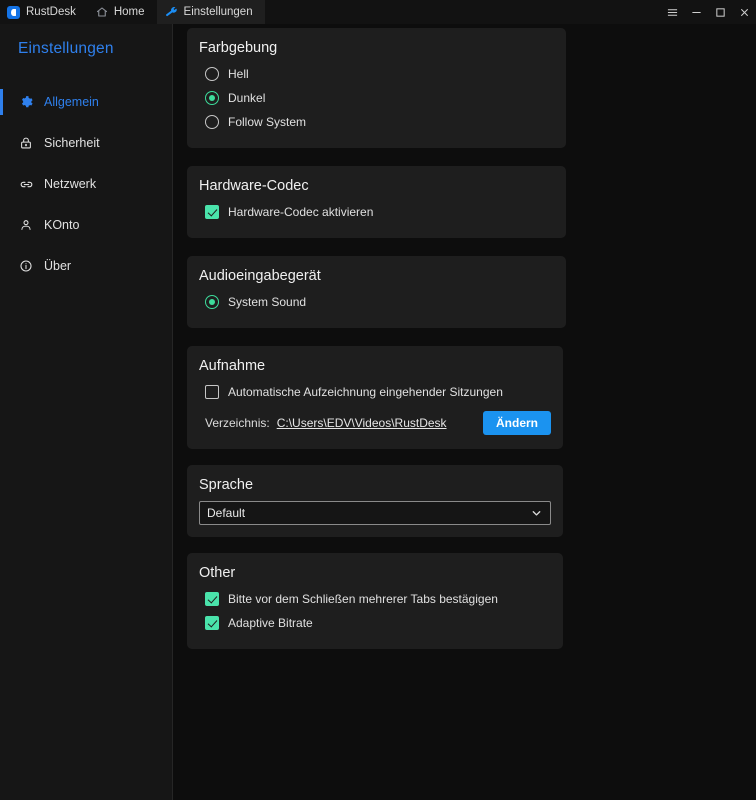 This screenshot has width=756, height=800. I want to click on sidebar-item-allgemein: Allgemein, so click(86, 102).